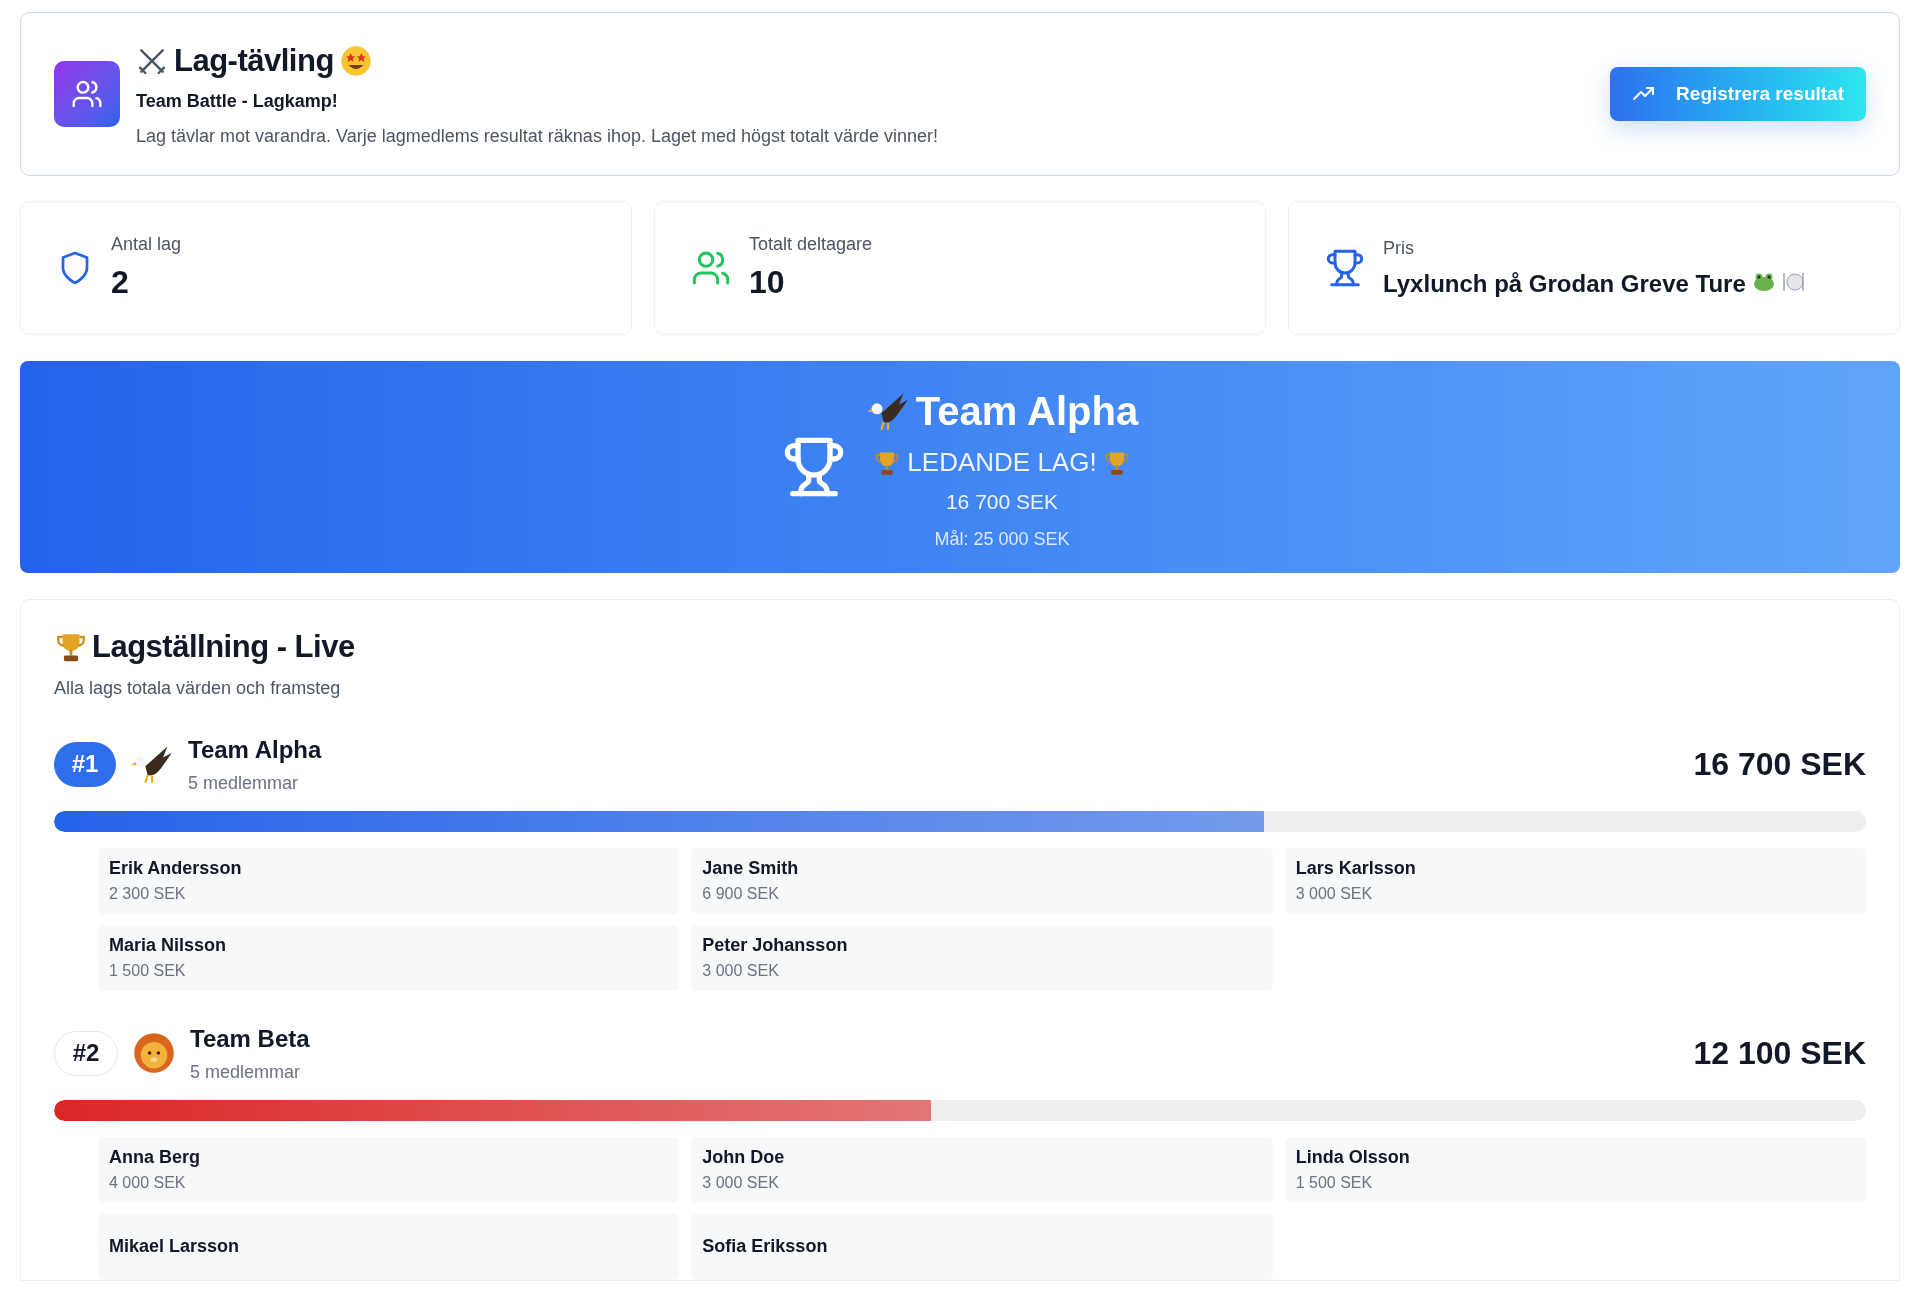 This screenshot has height=1312, width=1920. What do you see at coordinates (1345, 268) in the screenshot?
I see `trophy-icon` at bounding box center [1345, 268].